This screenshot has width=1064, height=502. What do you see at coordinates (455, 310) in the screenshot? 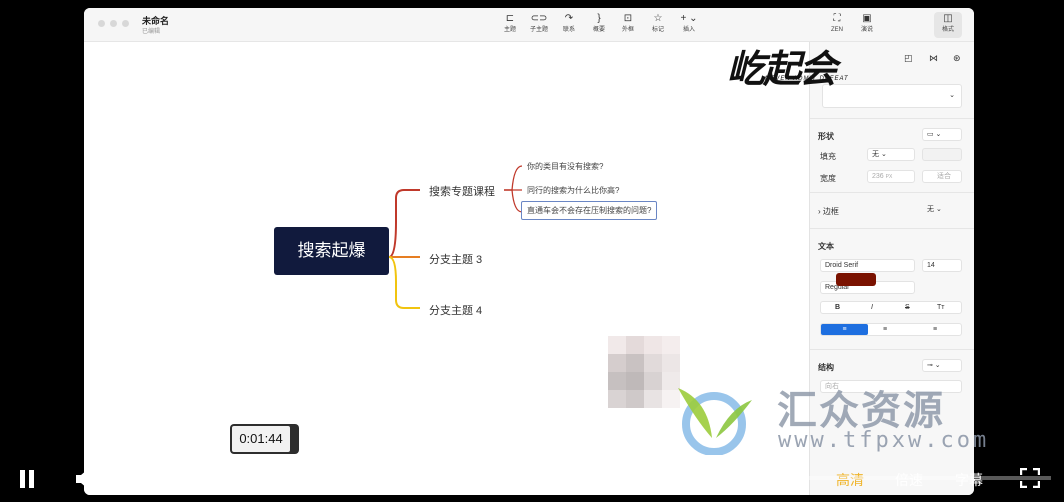
I see `branch-topic-3: 分支主题 4` at bounding box center [455, 310].